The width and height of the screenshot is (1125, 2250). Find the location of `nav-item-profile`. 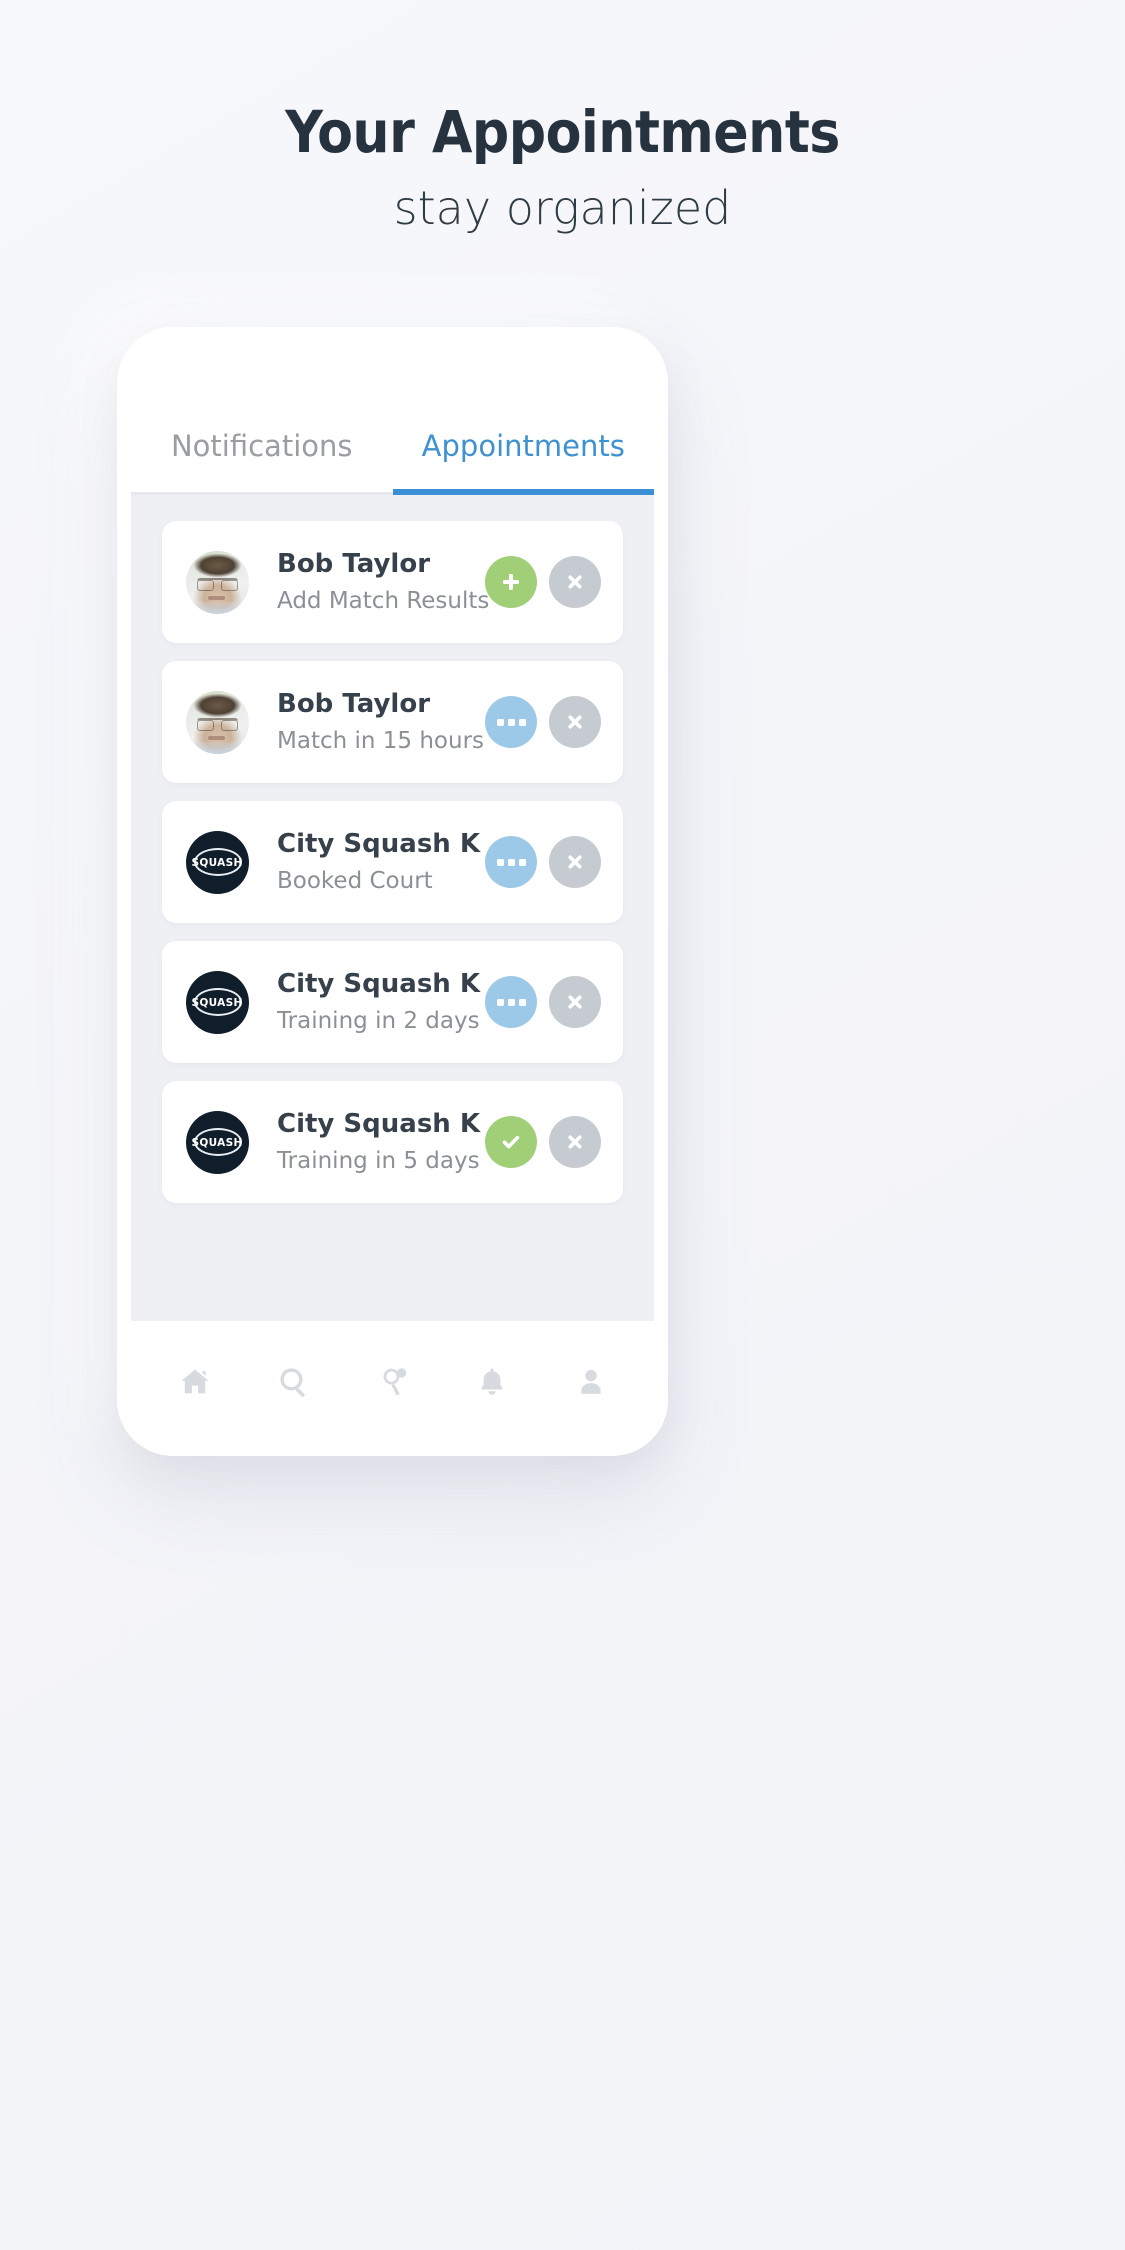

nav-item-profile is located at coordinates (591, 1382).